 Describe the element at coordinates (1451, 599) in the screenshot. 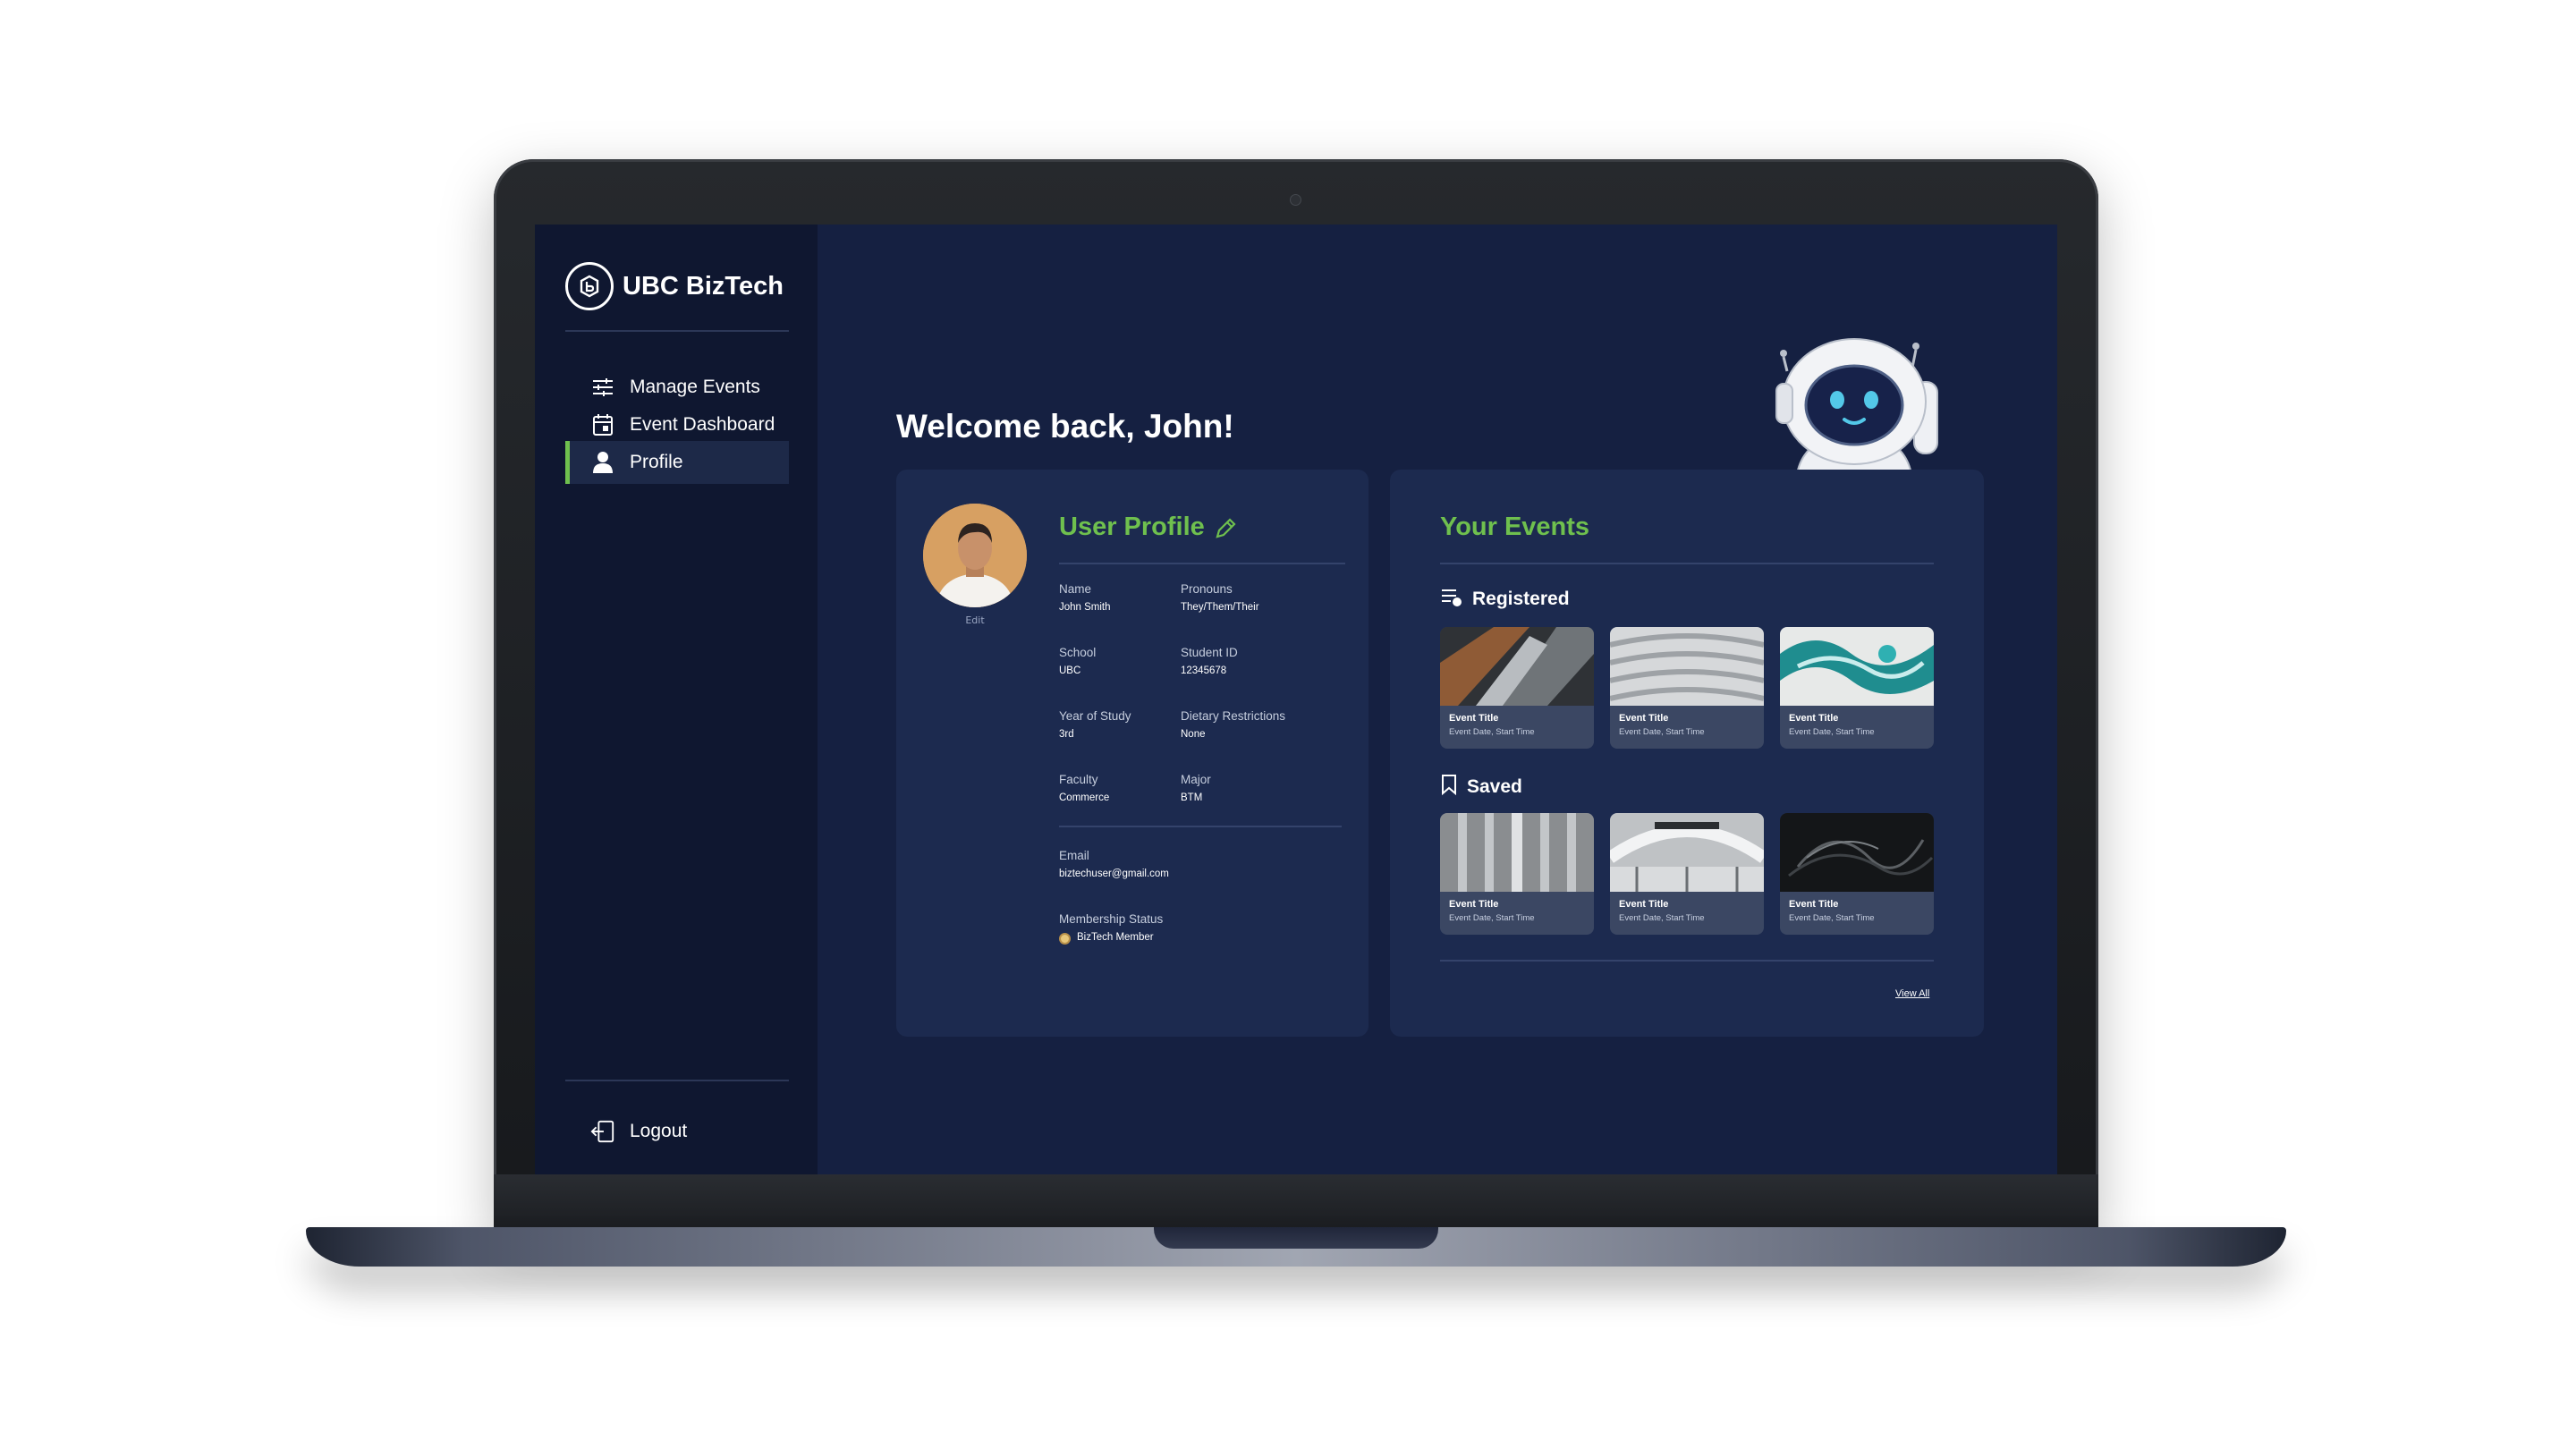

I see `list-check-icon` at that location.